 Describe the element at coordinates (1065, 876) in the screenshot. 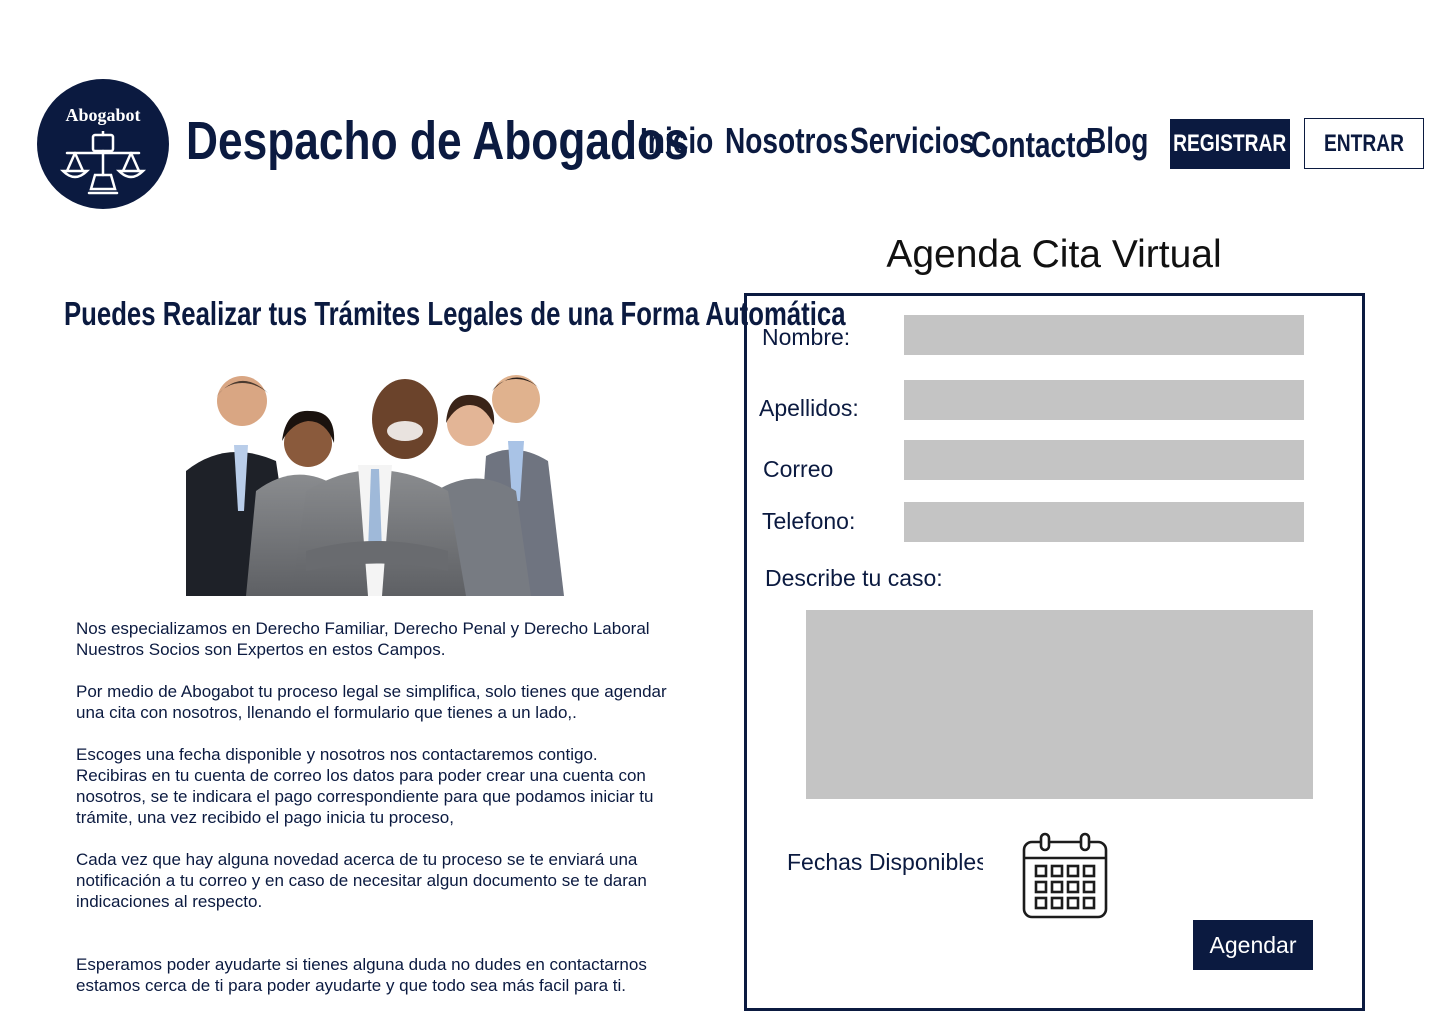

I see `calendar-icon` at that location.